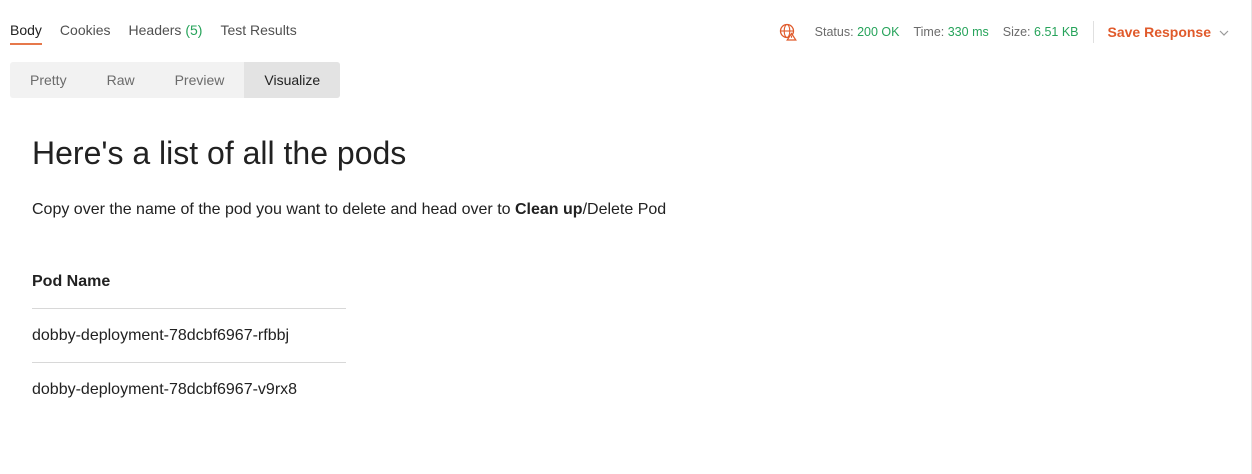  What do you see at coordinates (834, 32) in the screenshot?
I see `status-label: Status:` at bounding box center [834, 32].